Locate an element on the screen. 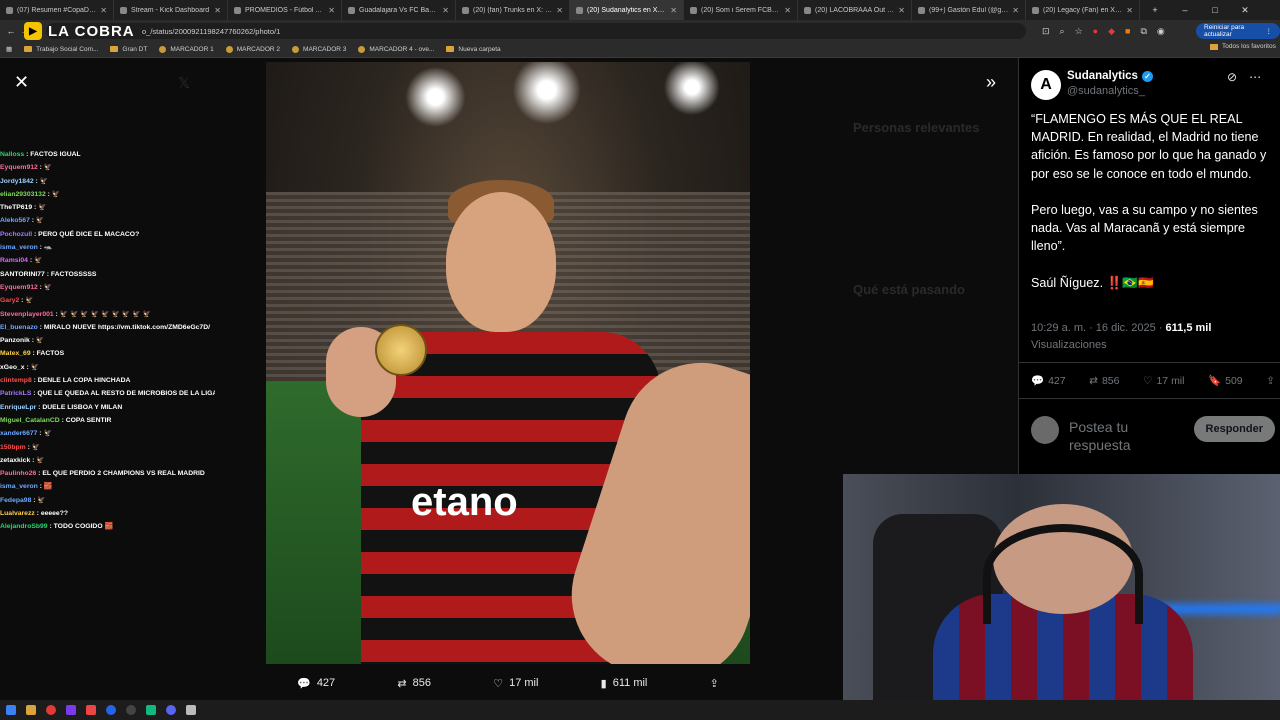  extension-icon: ● is located at coordinates (1095, 31).